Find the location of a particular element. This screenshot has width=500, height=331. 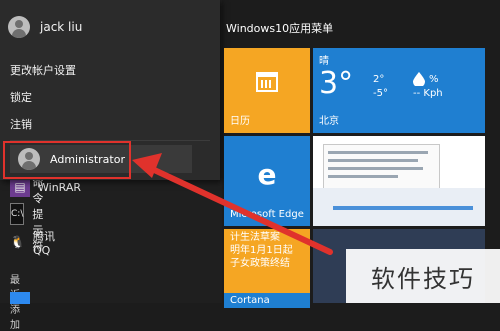

app-item-qq: 🐧 腾讯QQ is located at coordinates (32, 243).